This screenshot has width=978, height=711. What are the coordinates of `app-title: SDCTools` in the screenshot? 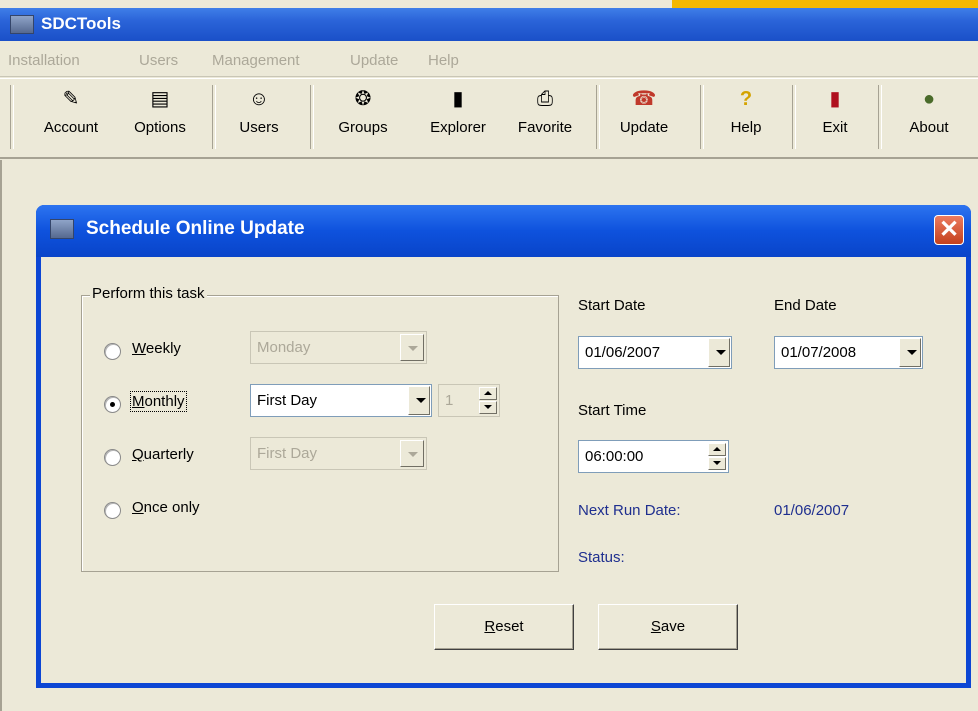 It's located at (81, 23).